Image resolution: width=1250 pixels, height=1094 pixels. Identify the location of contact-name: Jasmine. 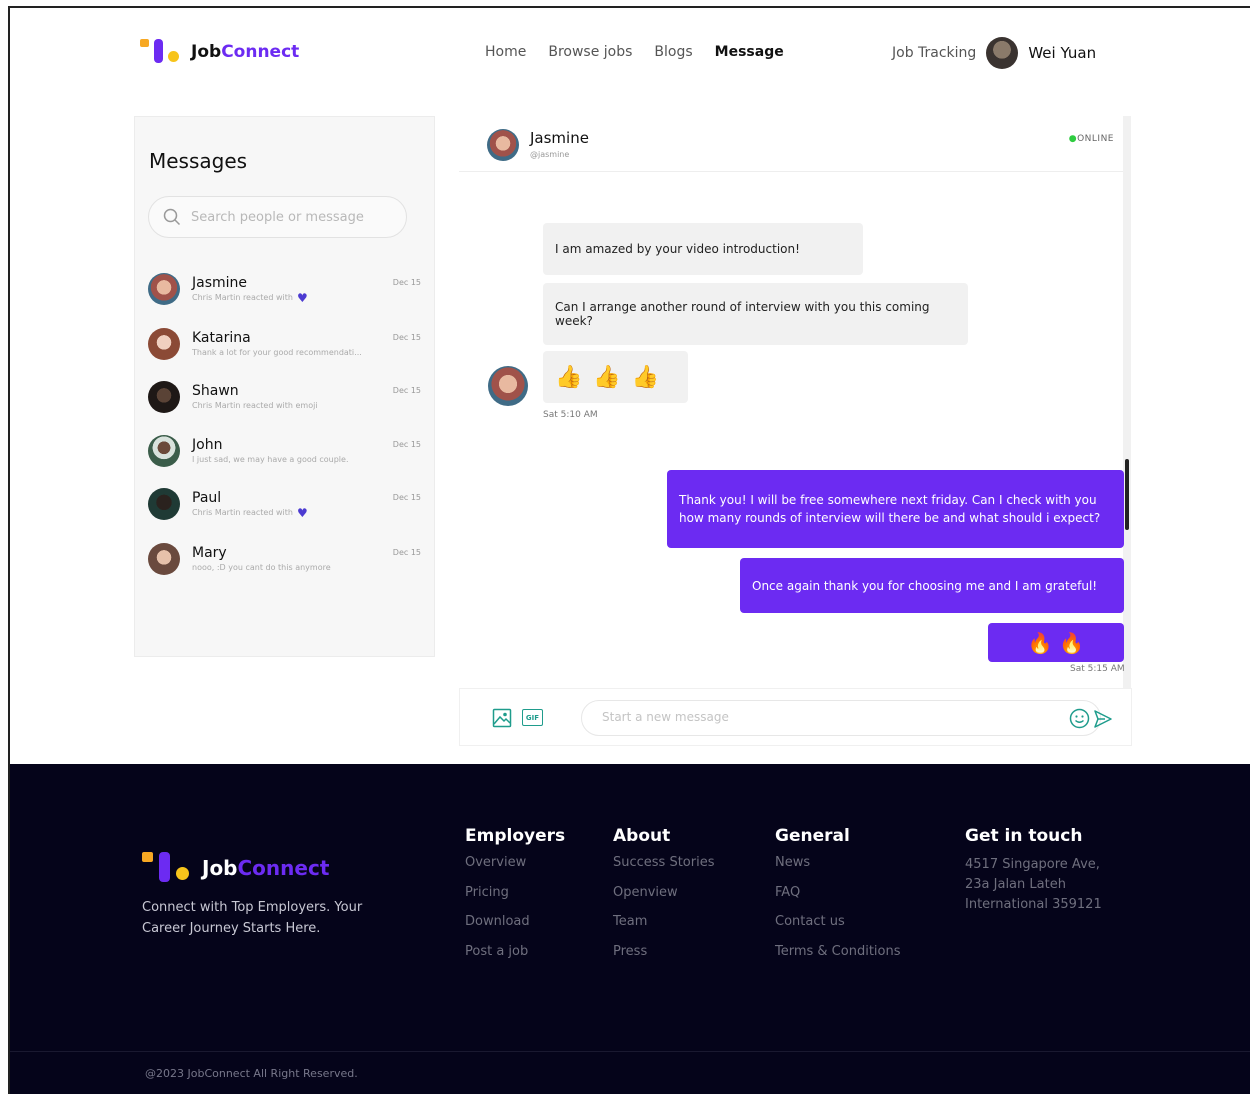
(220, 283).